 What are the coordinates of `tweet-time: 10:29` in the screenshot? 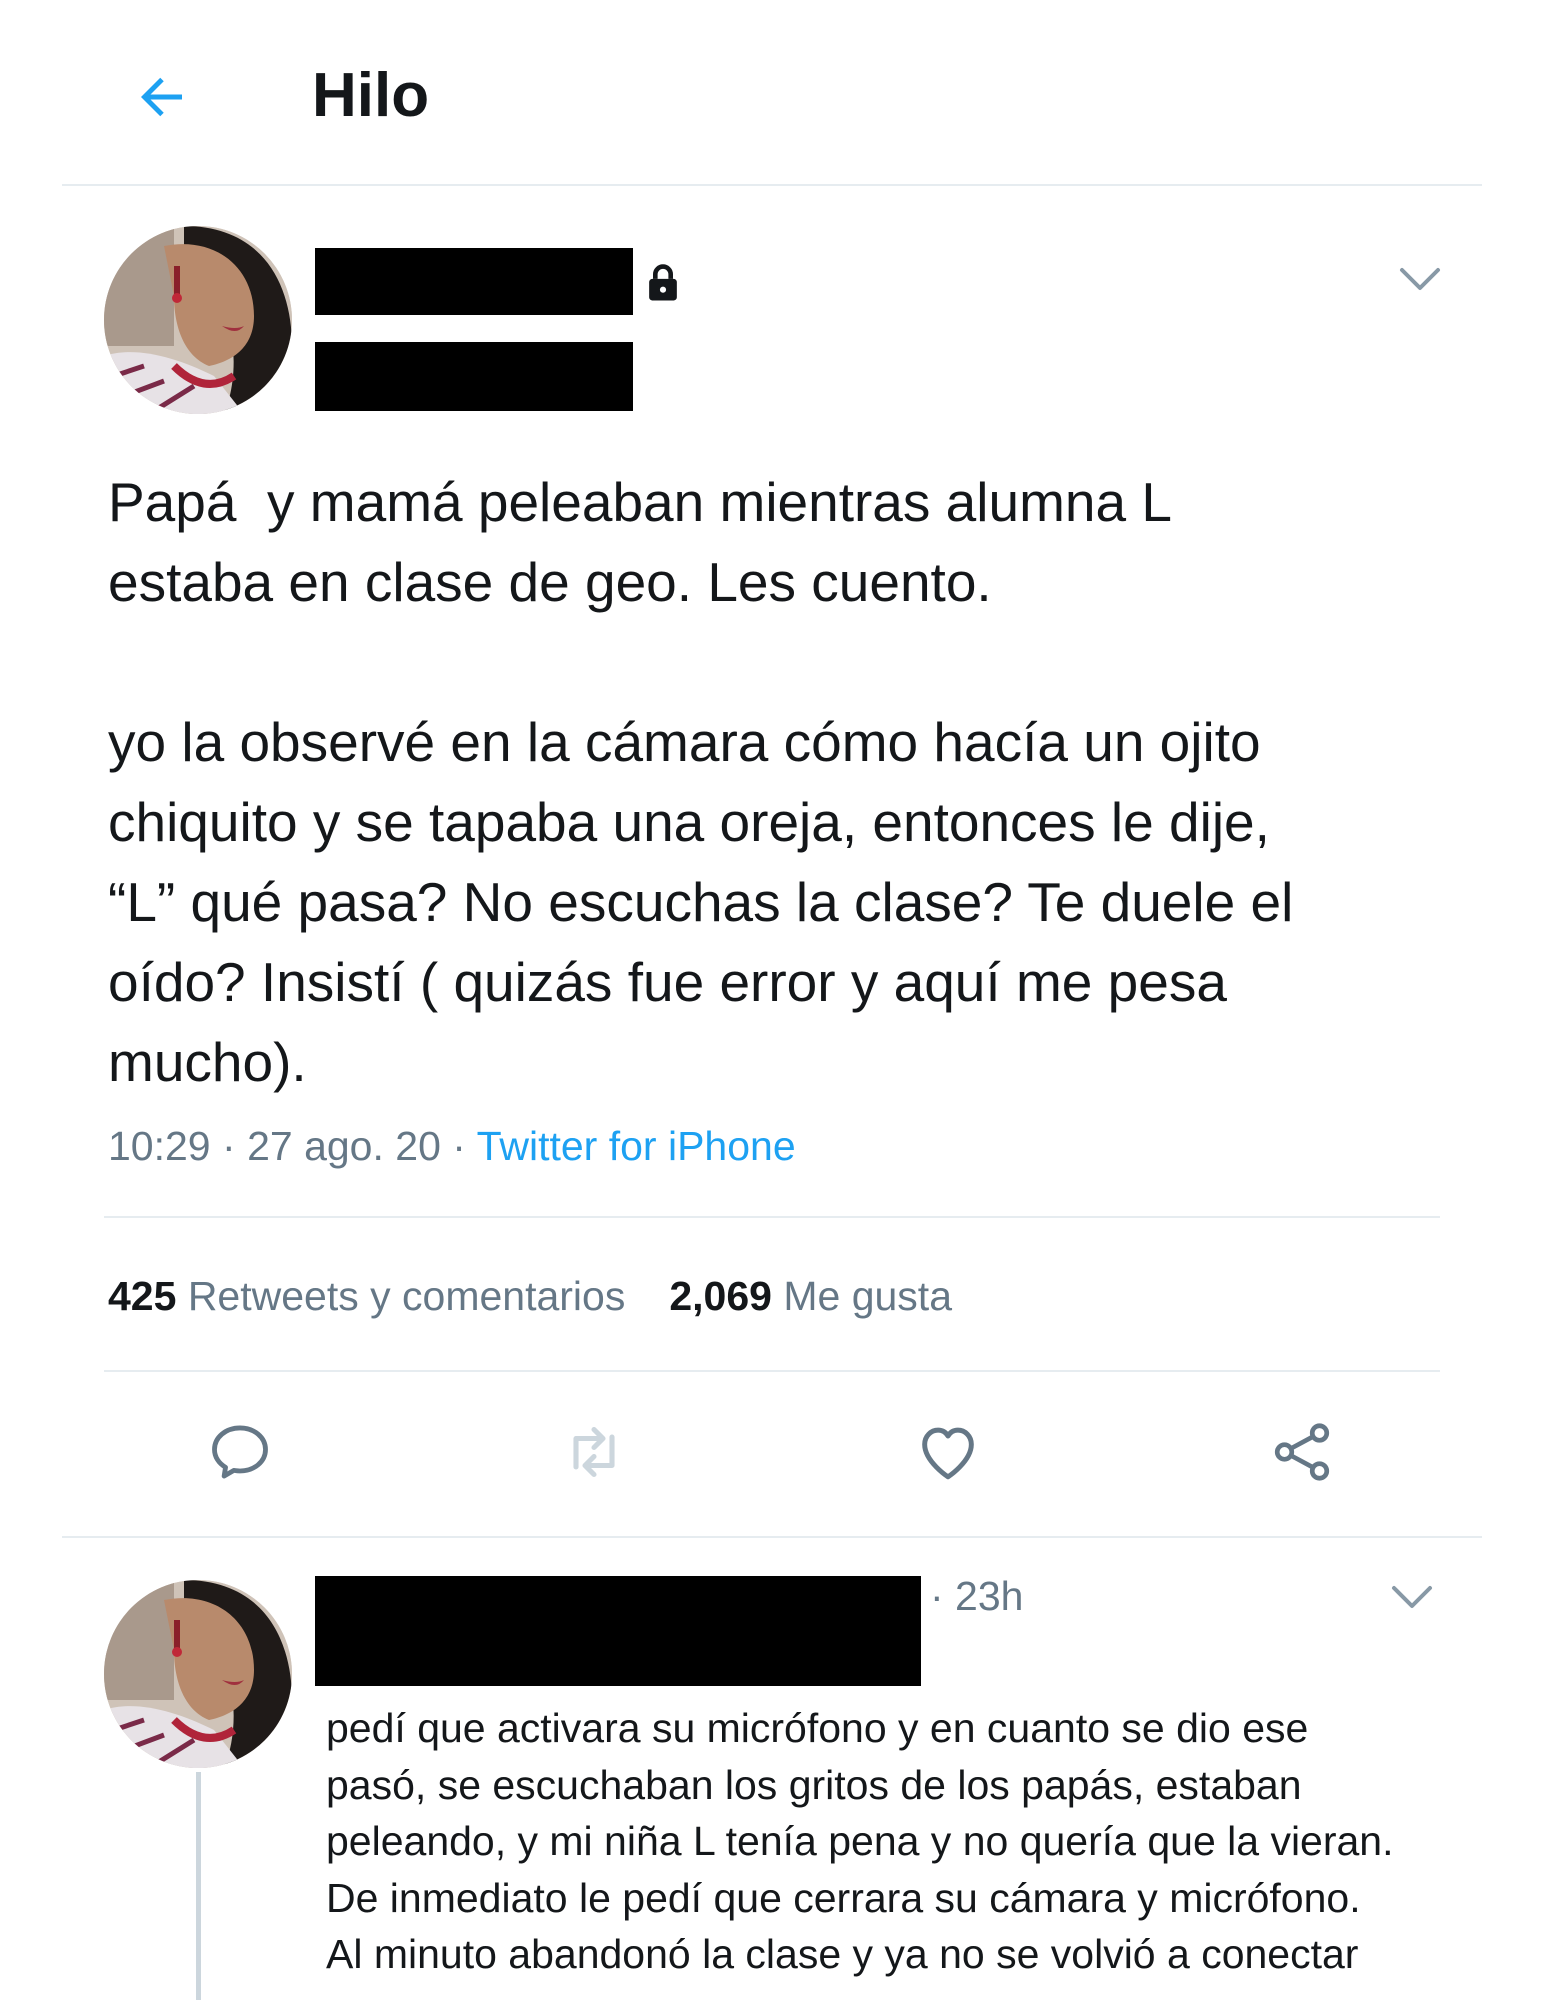 It's located at (159, 1146).